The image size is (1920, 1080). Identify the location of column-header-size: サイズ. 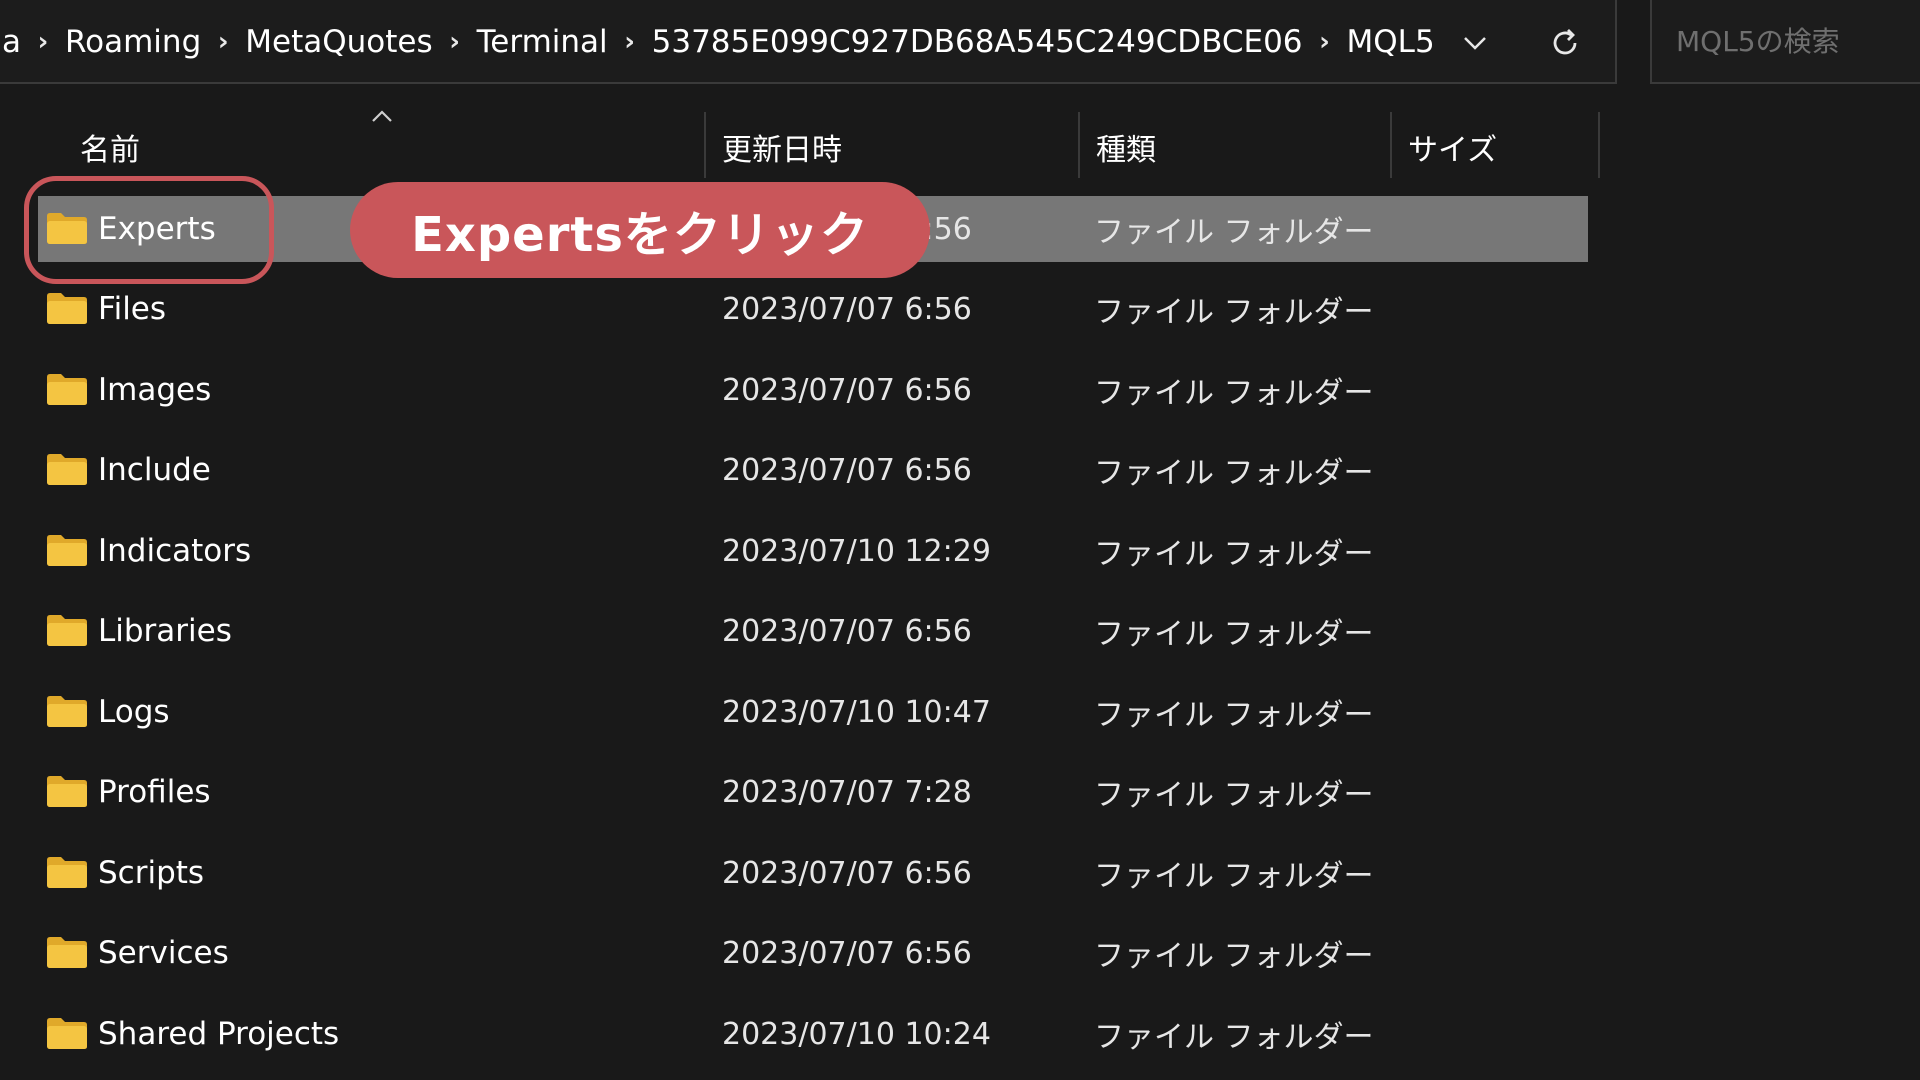
(1498, 147).